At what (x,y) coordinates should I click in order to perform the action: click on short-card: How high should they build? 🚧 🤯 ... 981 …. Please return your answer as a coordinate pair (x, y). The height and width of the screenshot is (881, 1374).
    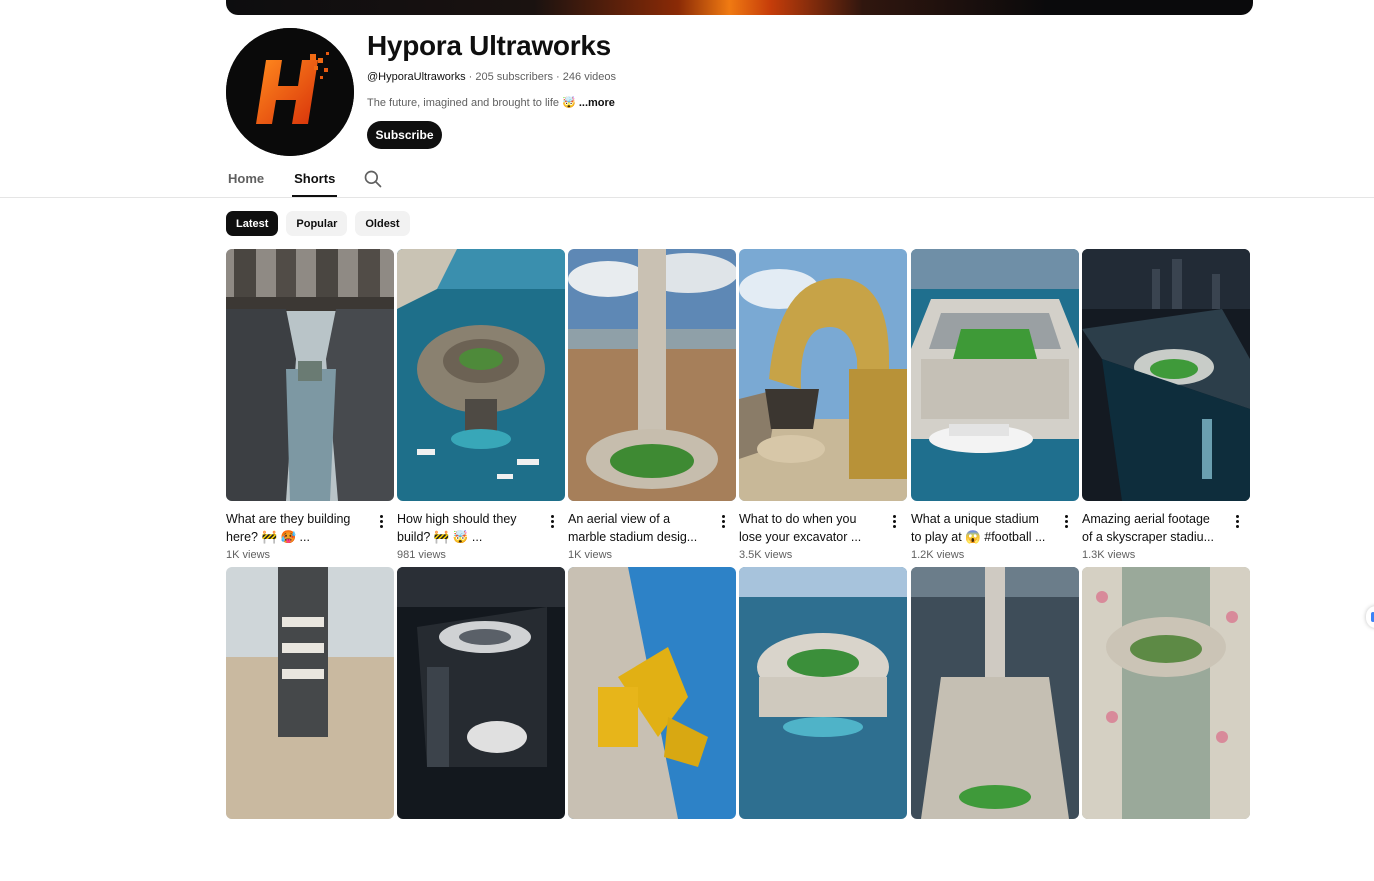
    Looking at the image, I should click on (481, 406).